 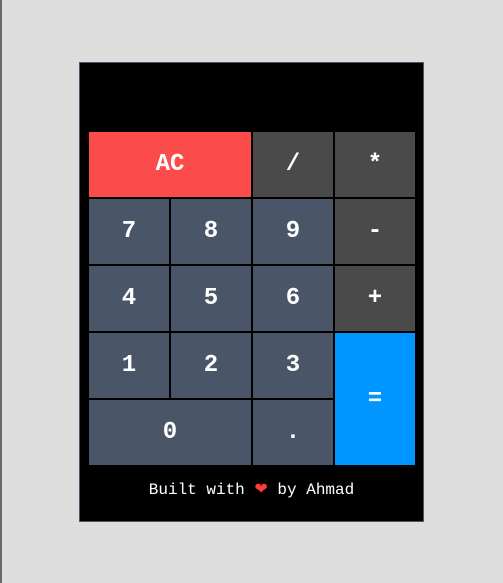 I want to click on divide-button: /, so click(x=293, y=164).